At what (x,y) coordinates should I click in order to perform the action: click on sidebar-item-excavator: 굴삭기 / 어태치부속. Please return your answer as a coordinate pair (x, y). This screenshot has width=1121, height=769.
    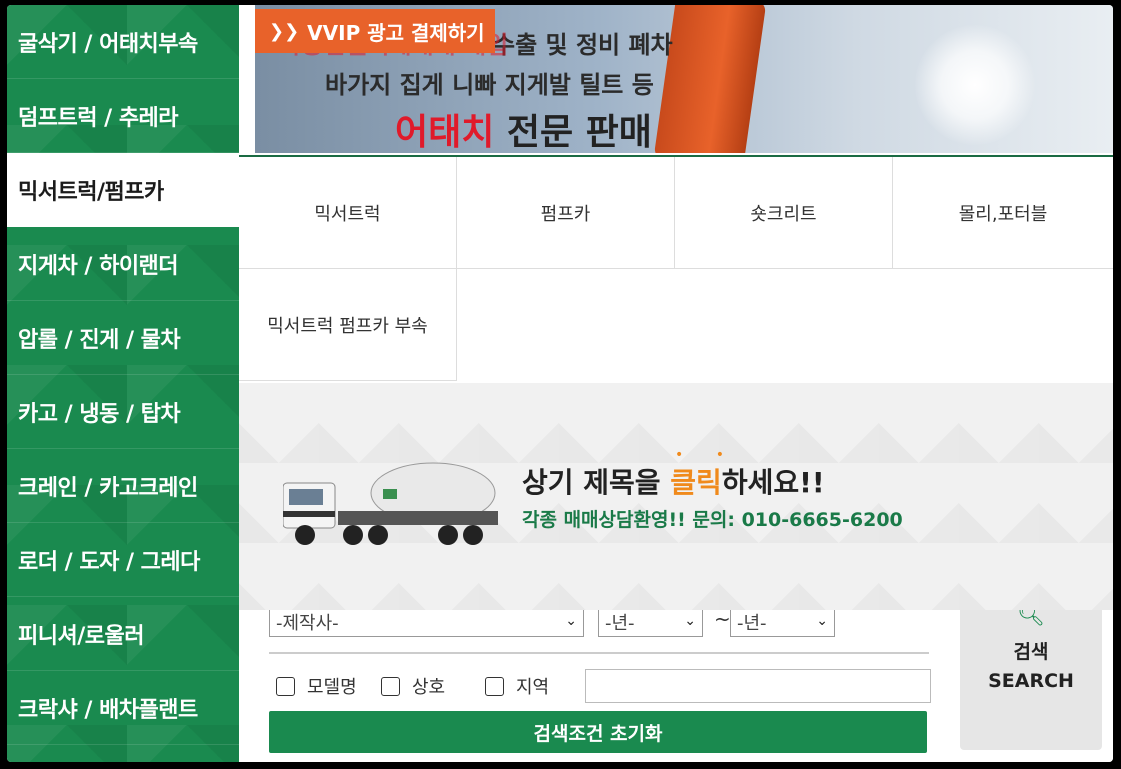
    Looking at the image, I should click on (123, 42).